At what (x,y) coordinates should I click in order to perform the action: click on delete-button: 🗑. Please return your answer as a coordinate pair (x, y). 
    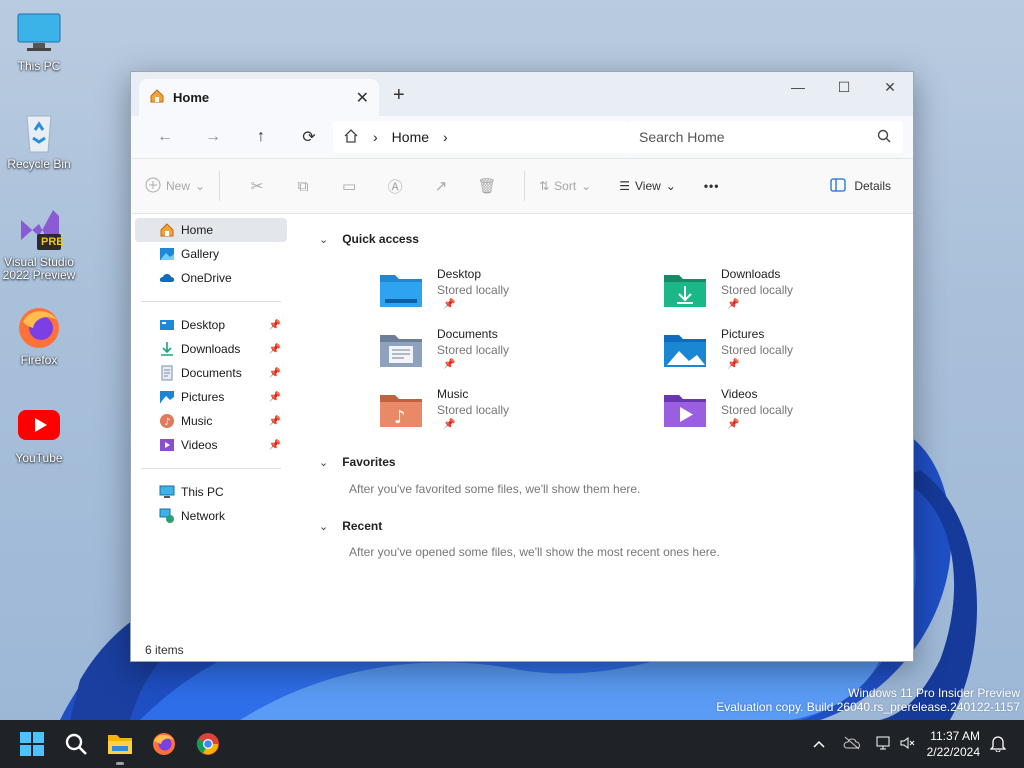
    Looking at the image, I should click on (487, 186).